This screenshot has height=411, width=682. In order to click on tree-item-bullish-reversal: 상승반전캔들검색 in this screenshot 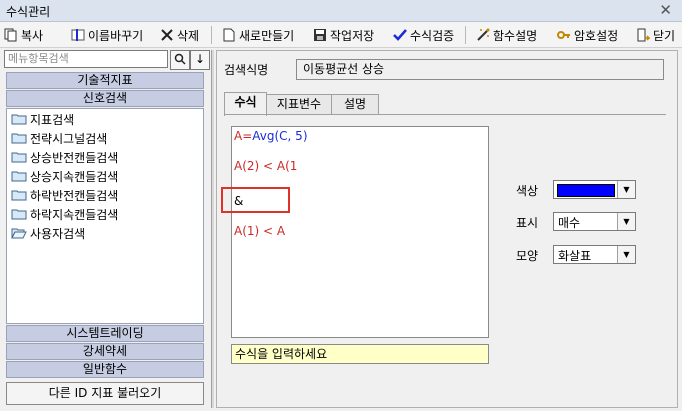, I will do `click(64, 157)`.